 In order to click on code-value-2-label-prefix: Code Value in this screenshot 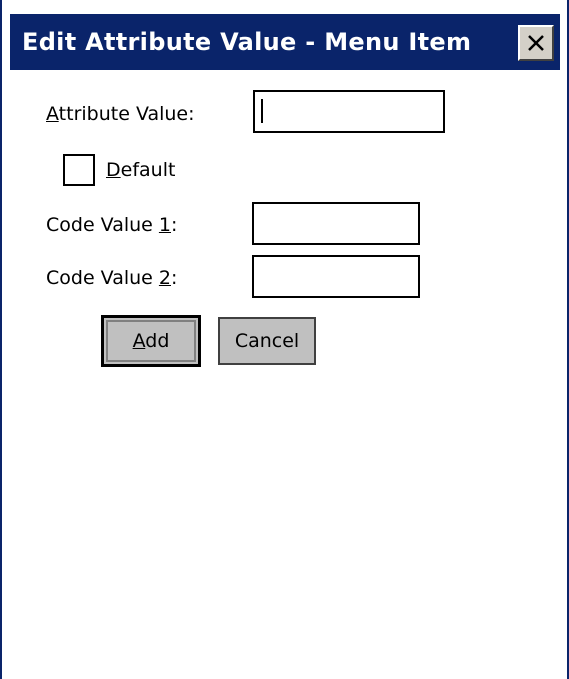, I will do `click(102, 278)`.